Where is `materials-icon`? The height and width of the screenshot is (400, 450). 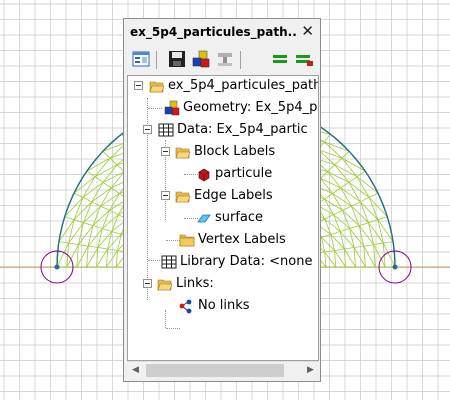
materials-icon is located at coordinates (201, 59).